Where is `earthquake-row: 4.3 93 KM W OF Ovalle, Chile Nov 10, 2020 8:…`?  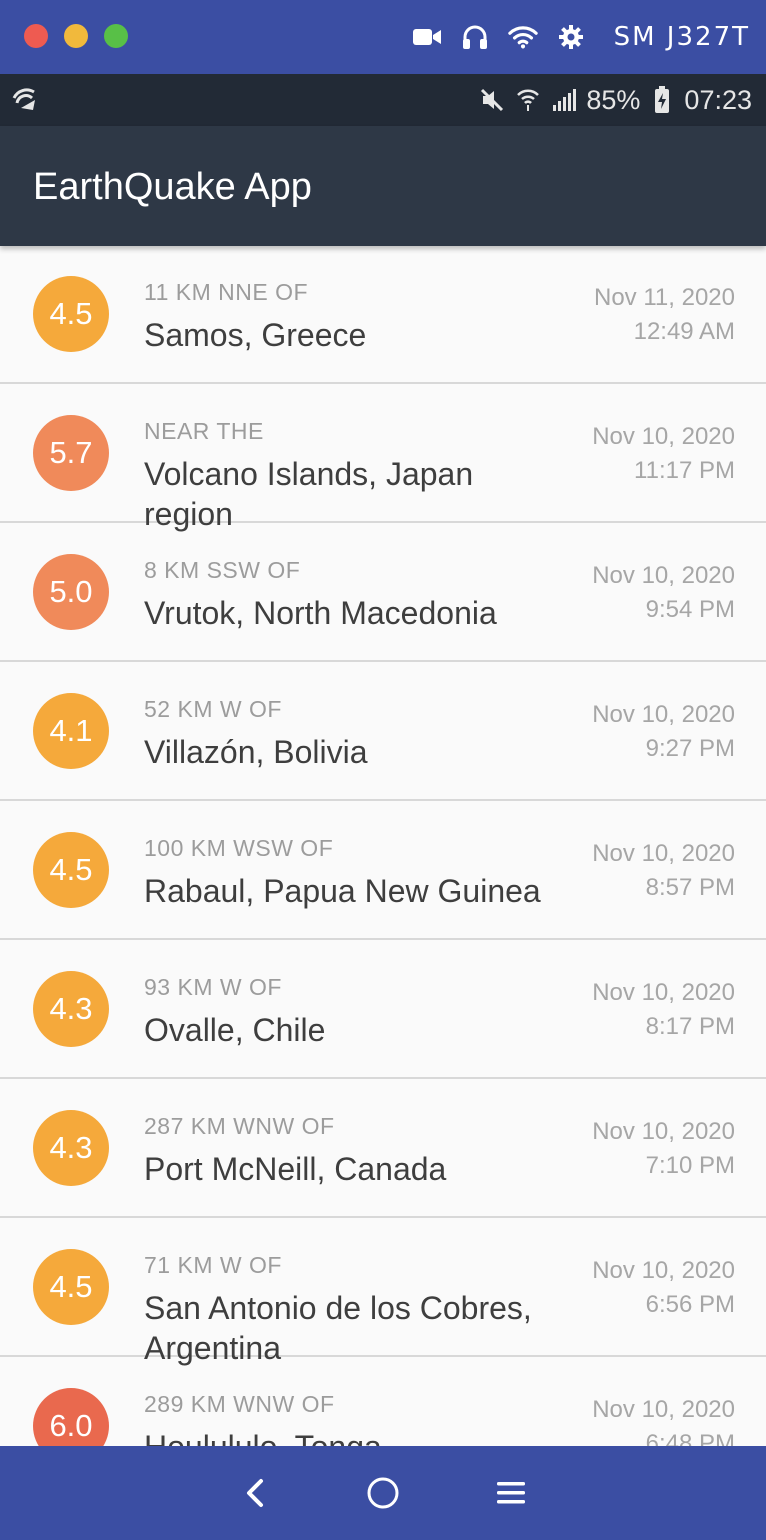
earthquake-row: 4.3 93 KM W OF Ovalle, Chile Nov 10, 2020 8:… is located at coordinates (383, 1009).